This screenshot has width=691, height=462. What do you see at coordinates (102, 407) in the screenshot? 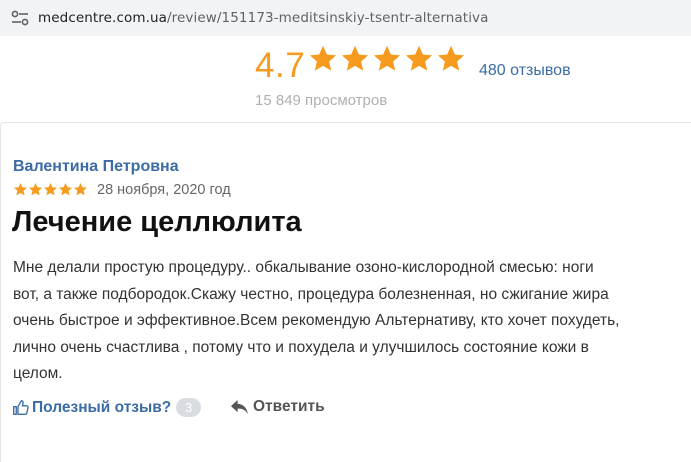
I see `useful-review-label: Полезный отзыв?` at bounding box center [102, 407].